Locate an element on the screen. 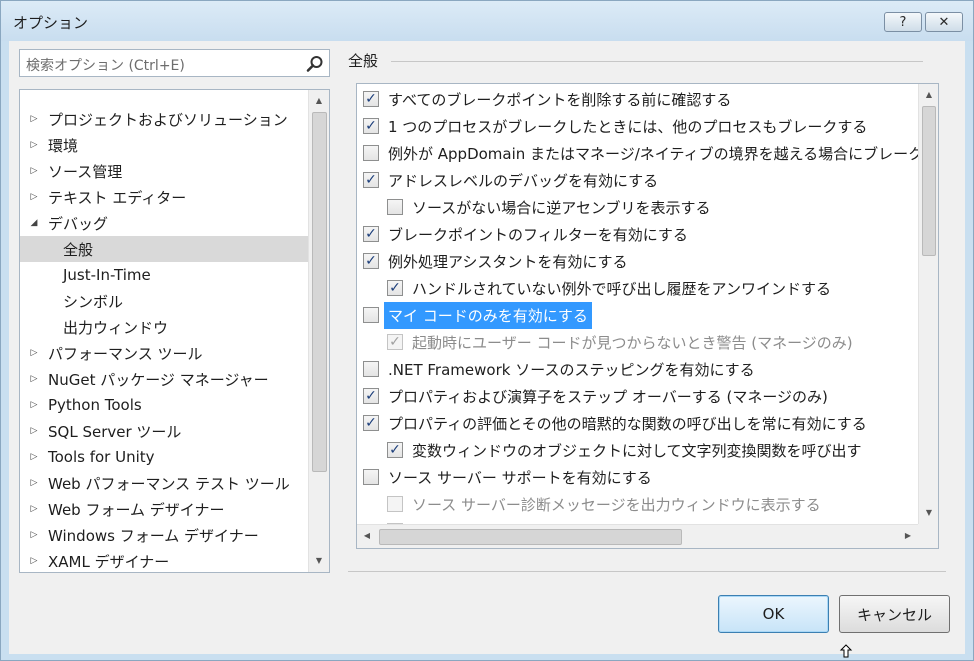 This screenshot has width=974, height=661. option-row: すべてのブレークポイントを削除する前に確認する is located at coordinates (547, 99).